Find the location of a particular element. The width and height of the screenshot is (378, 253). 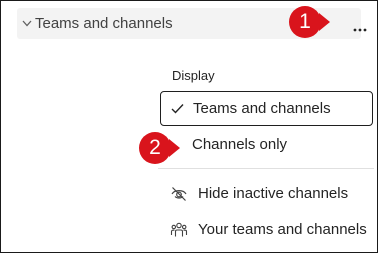

chevron-down-icon is located at coordinates (27, 23).